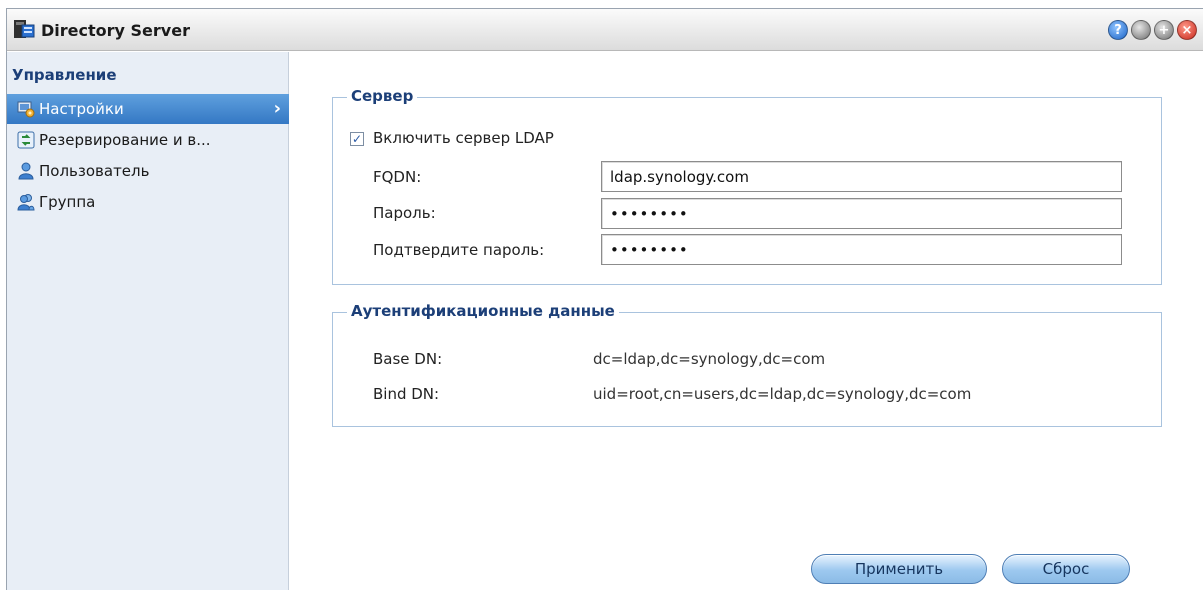 The image size is (1203, 590). I want to click on sidebar-item-group: Группа, so click(148, 202).